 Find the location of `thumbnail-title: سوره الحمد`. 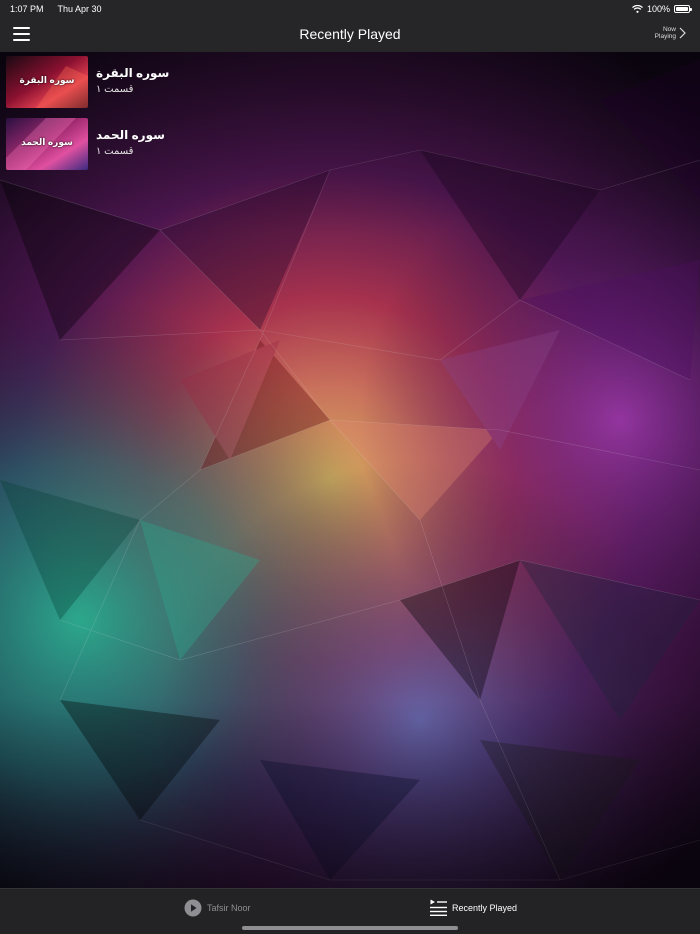

thumbnail-title: سوره الحمد is located at coordinates (47, 142).